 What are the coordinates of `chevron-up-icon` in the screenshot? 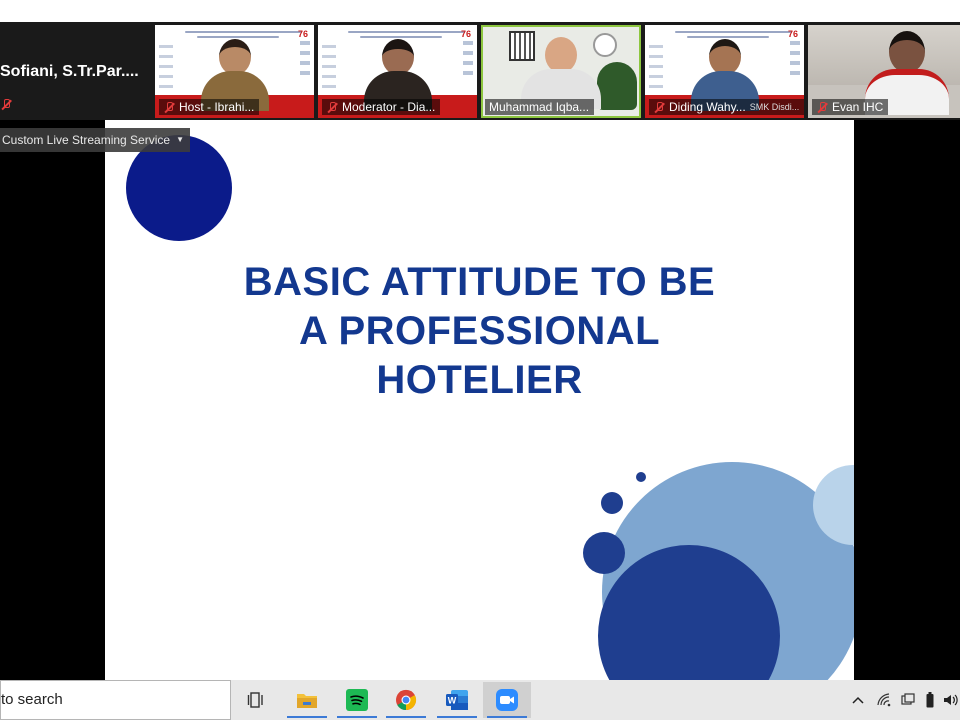 It's located at (858, 700).